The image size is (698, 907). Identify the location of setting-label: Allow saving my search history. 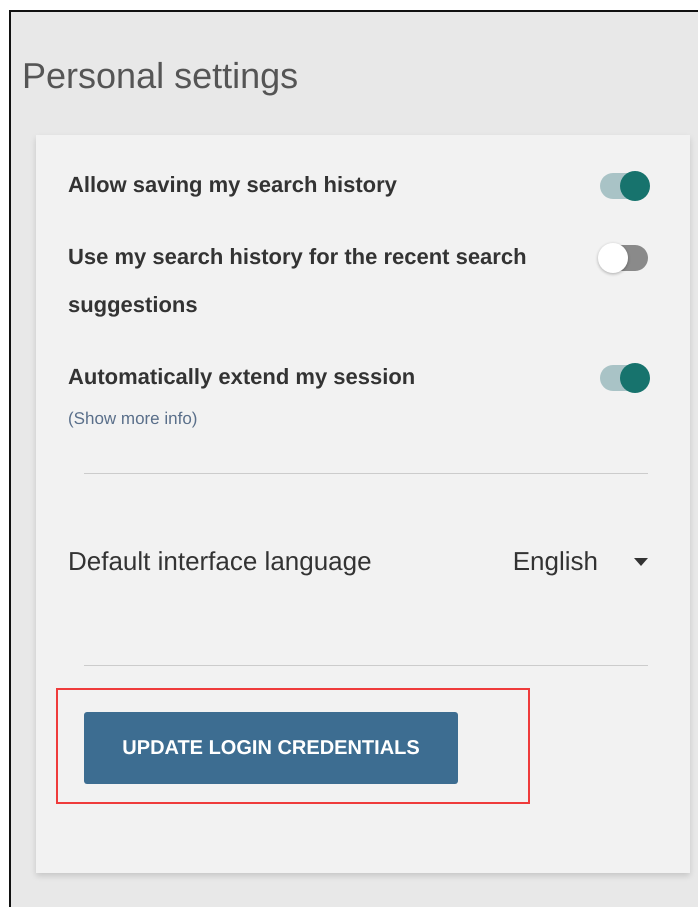
(232, 185).